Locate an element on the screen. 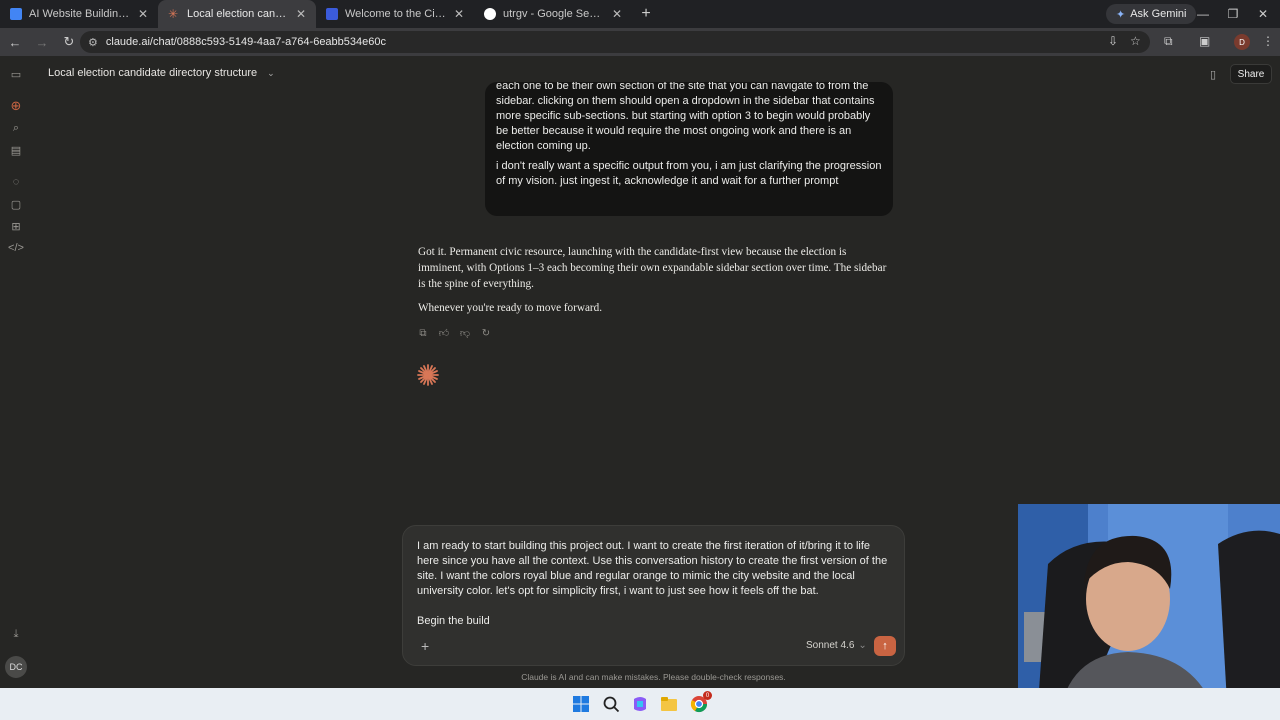  send-button: ↑ is located at coordinates (885, 646).